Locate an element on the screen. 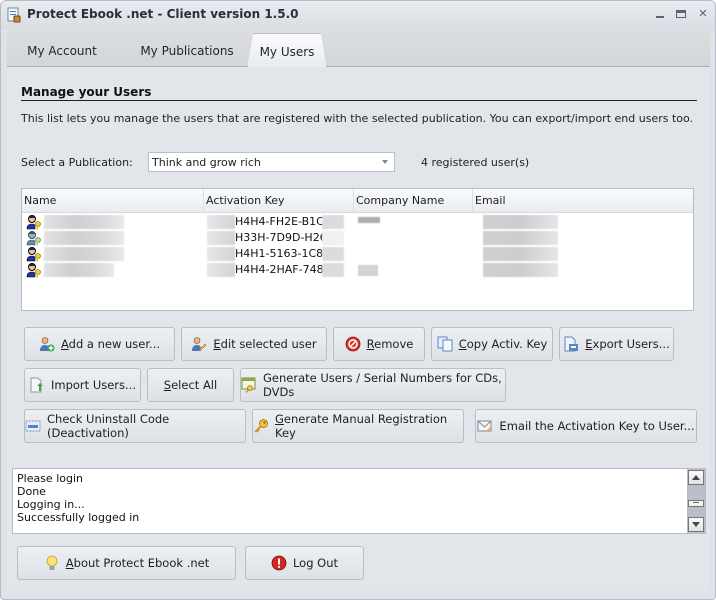 The width and height of the screenshot is (716, 600). user-row: H4H1-5163-1C87- is located at coordinates (357, 254).